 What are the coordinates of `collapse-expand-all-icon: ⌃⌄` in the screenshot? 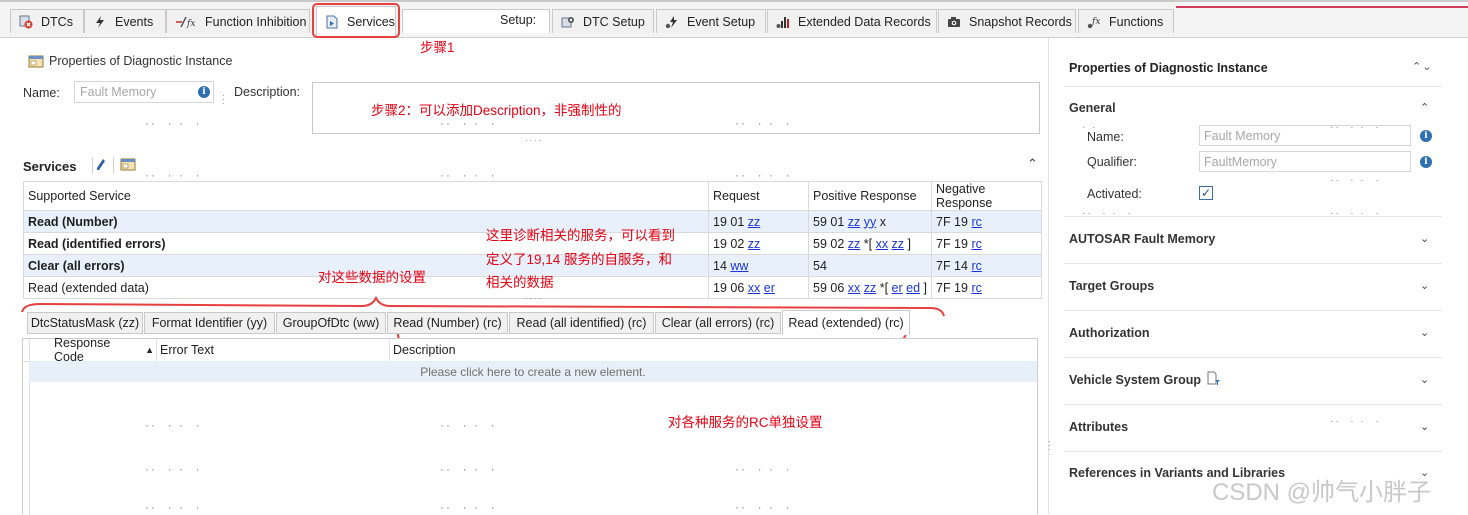 It's located at (1422, 66).